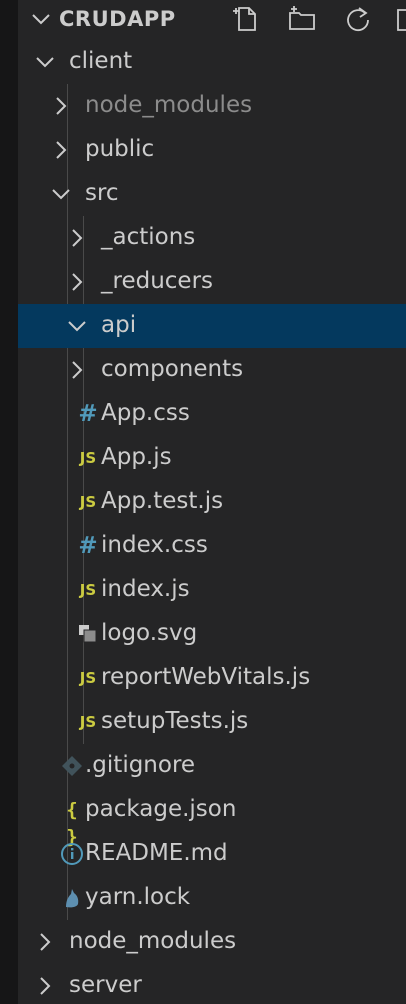 This screenshot has height=1004, width=406. I want to click on explorer-header: CRUDAPP, so click(212, 20).